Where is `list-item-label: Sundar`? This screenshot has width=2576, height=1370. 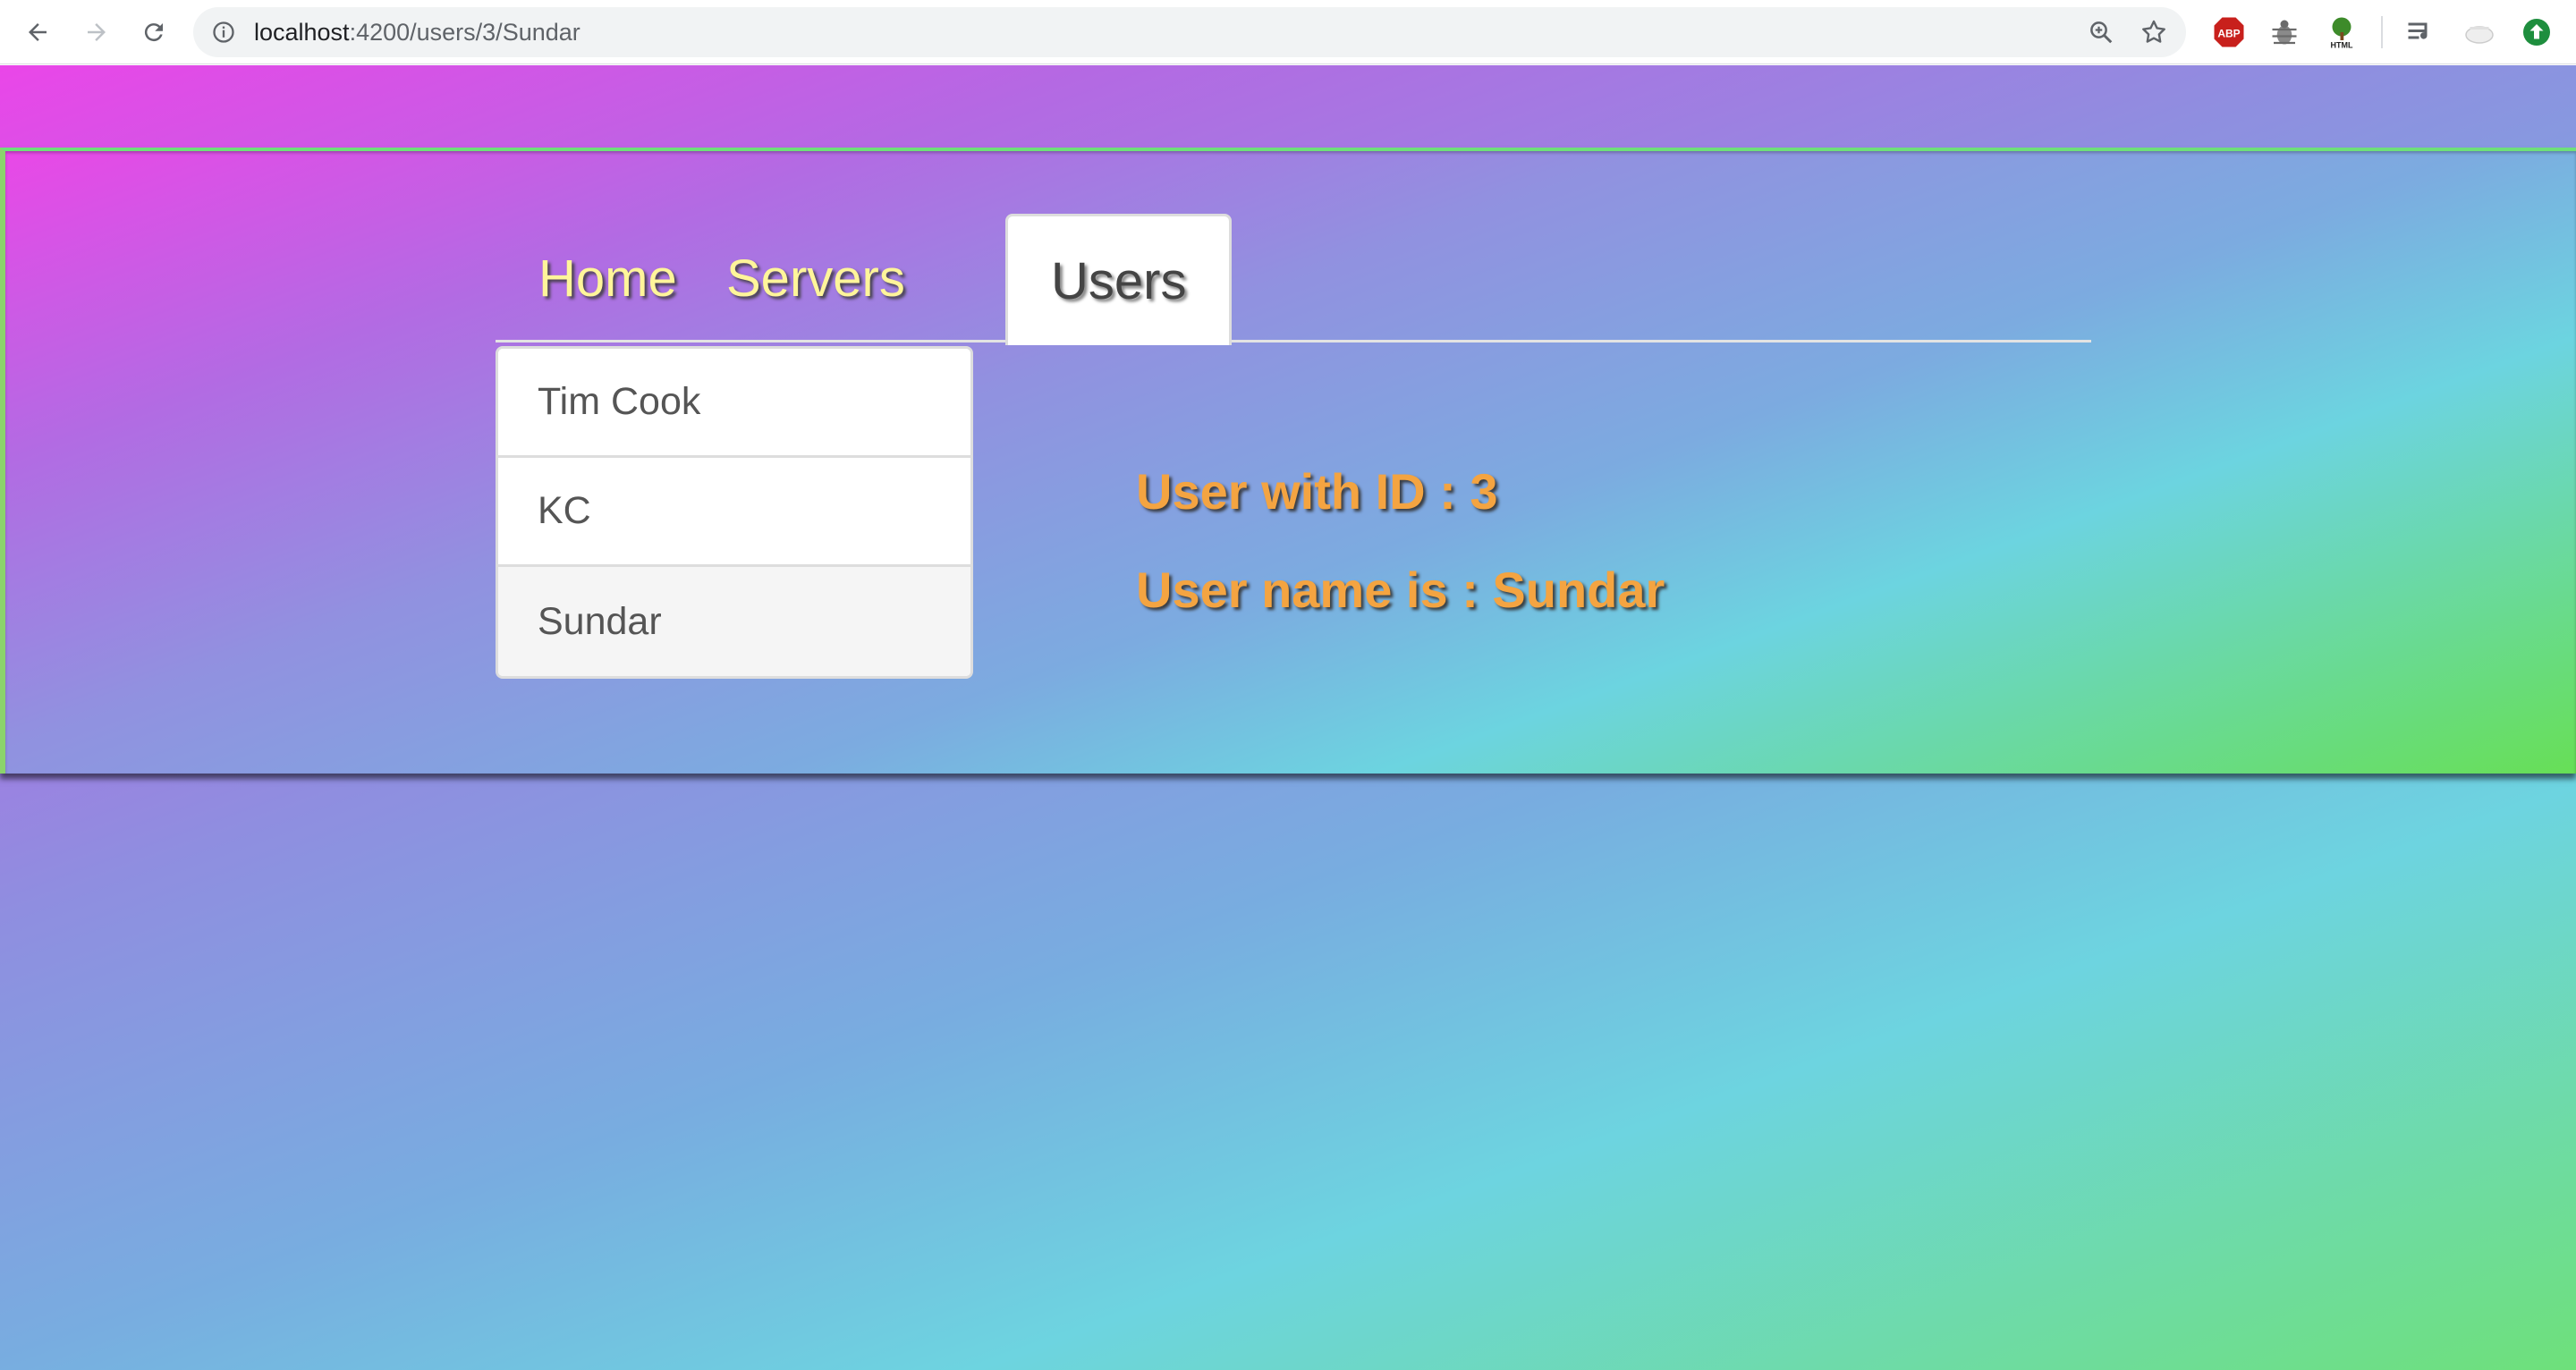
list-item-label: Sundar is located at coordinates (600, 621).